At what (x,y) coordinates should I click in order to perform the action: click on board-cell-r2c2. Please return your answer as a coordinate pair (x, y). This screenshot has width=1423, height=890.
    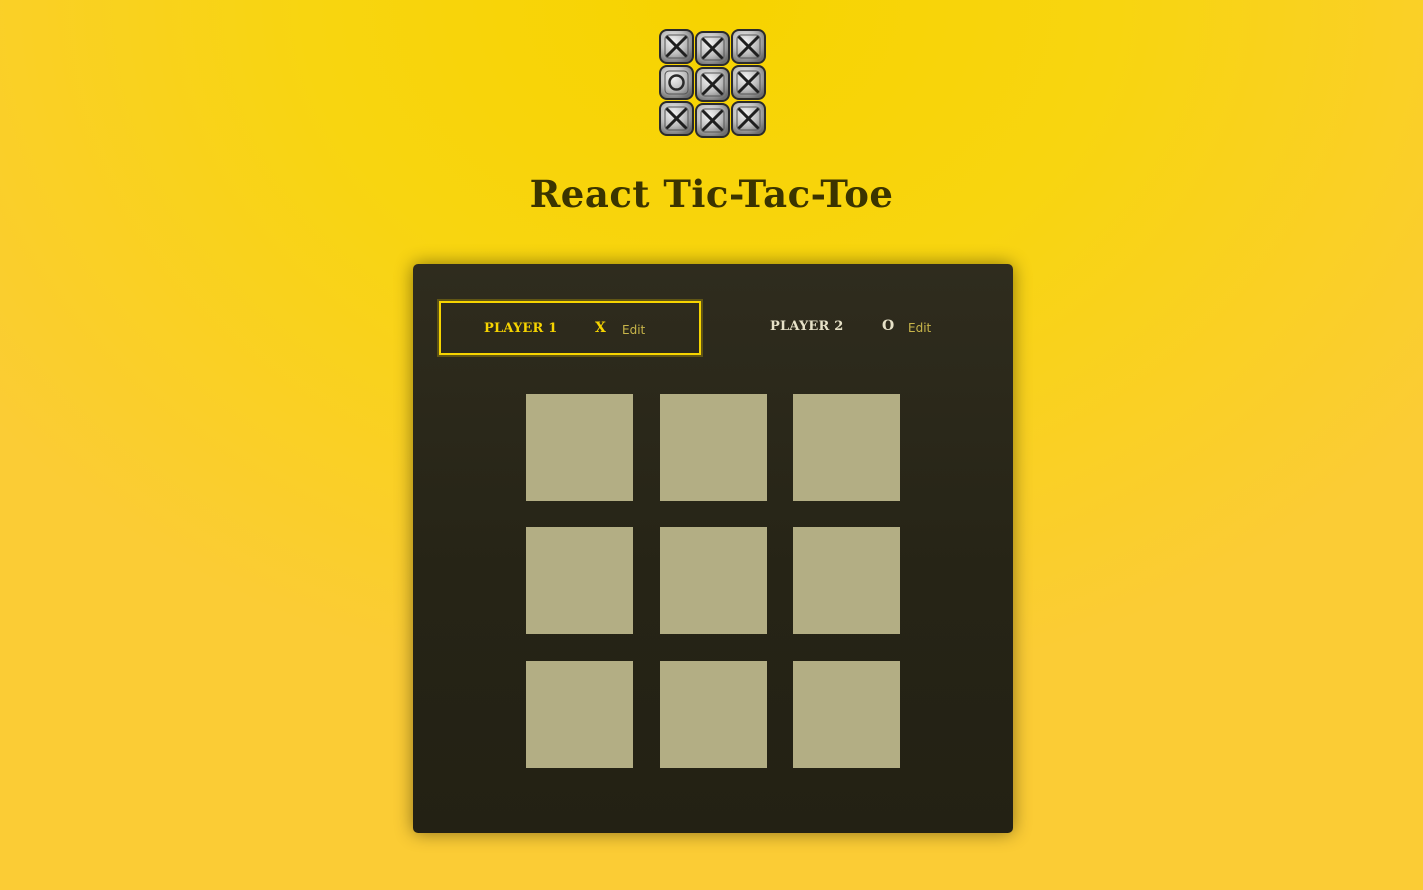
    Looking at the image, I should click on (713, 580).